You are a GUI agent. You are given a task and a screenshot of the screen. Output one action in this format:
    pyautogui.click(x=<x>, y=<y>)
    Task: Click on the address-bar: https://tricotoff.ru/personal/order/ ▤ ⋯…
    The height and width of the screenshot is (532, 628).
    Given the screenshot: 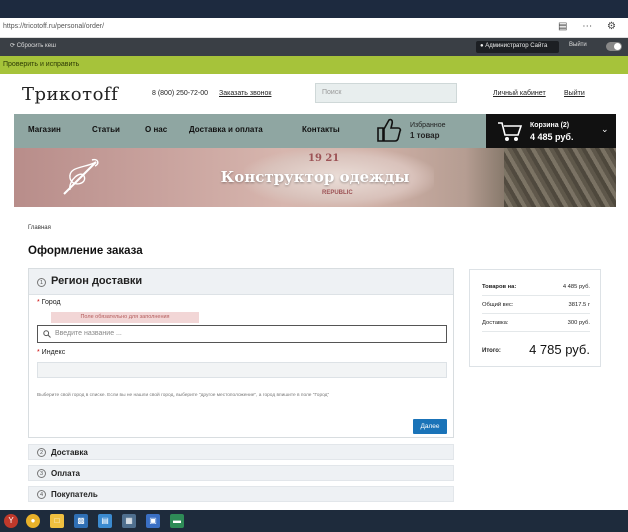 What is the action you would take?
    pyautogui.click(x=314, y=28)
    